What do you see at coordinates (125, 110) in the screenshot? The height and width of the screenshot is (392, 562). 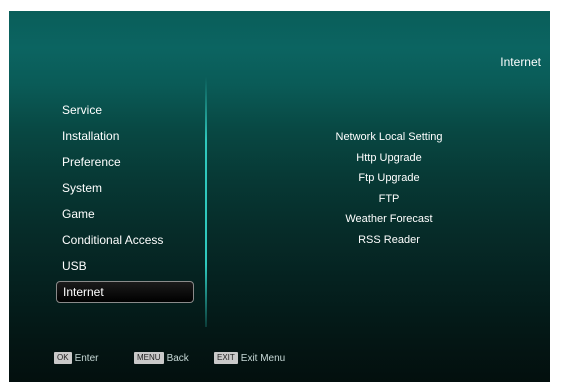 I see `menu-item-service: Service` at bounding box center [125, 110].